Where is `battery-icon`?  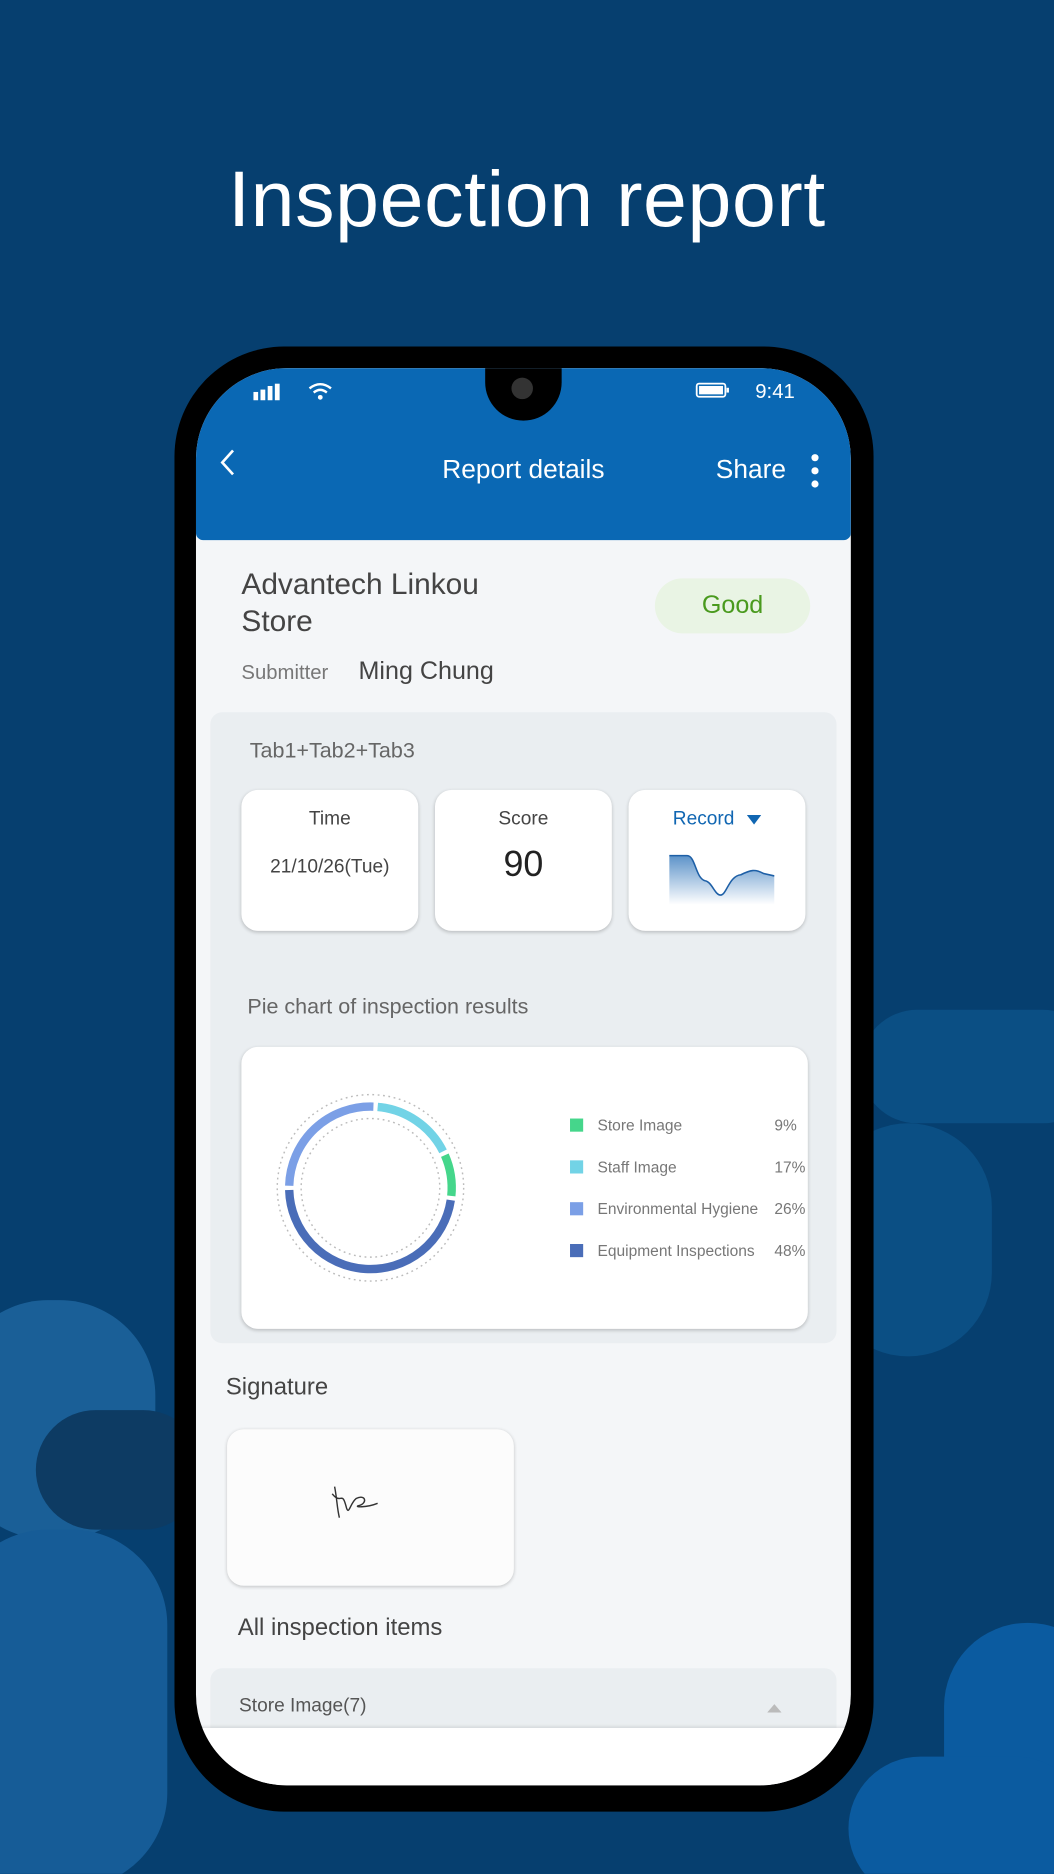 battery-icon is located at coordinates (712, 390).